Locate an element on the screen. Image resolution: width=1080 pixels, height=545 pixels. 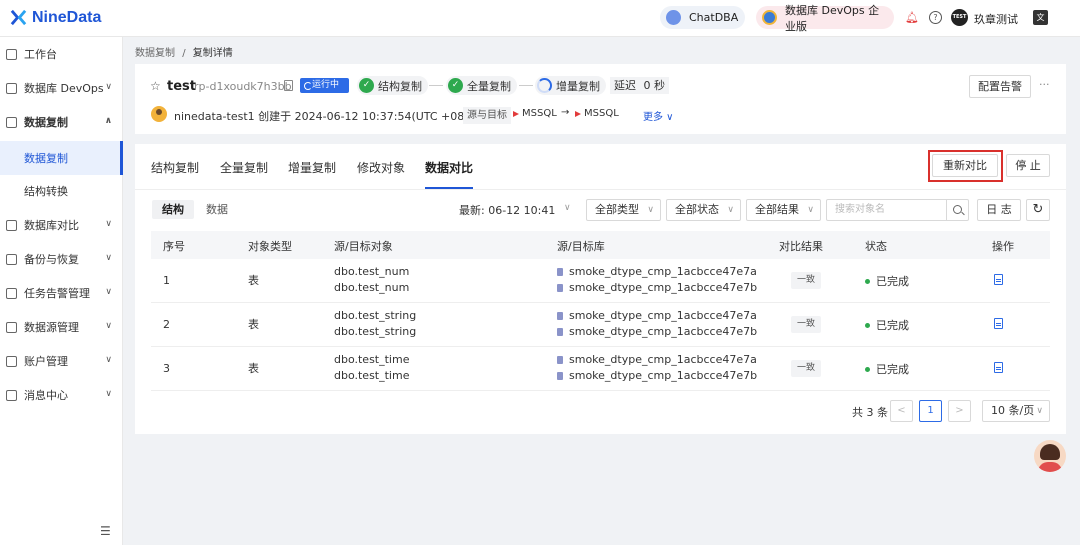
status-text: 已完成 is located at coordinates (892, 369).